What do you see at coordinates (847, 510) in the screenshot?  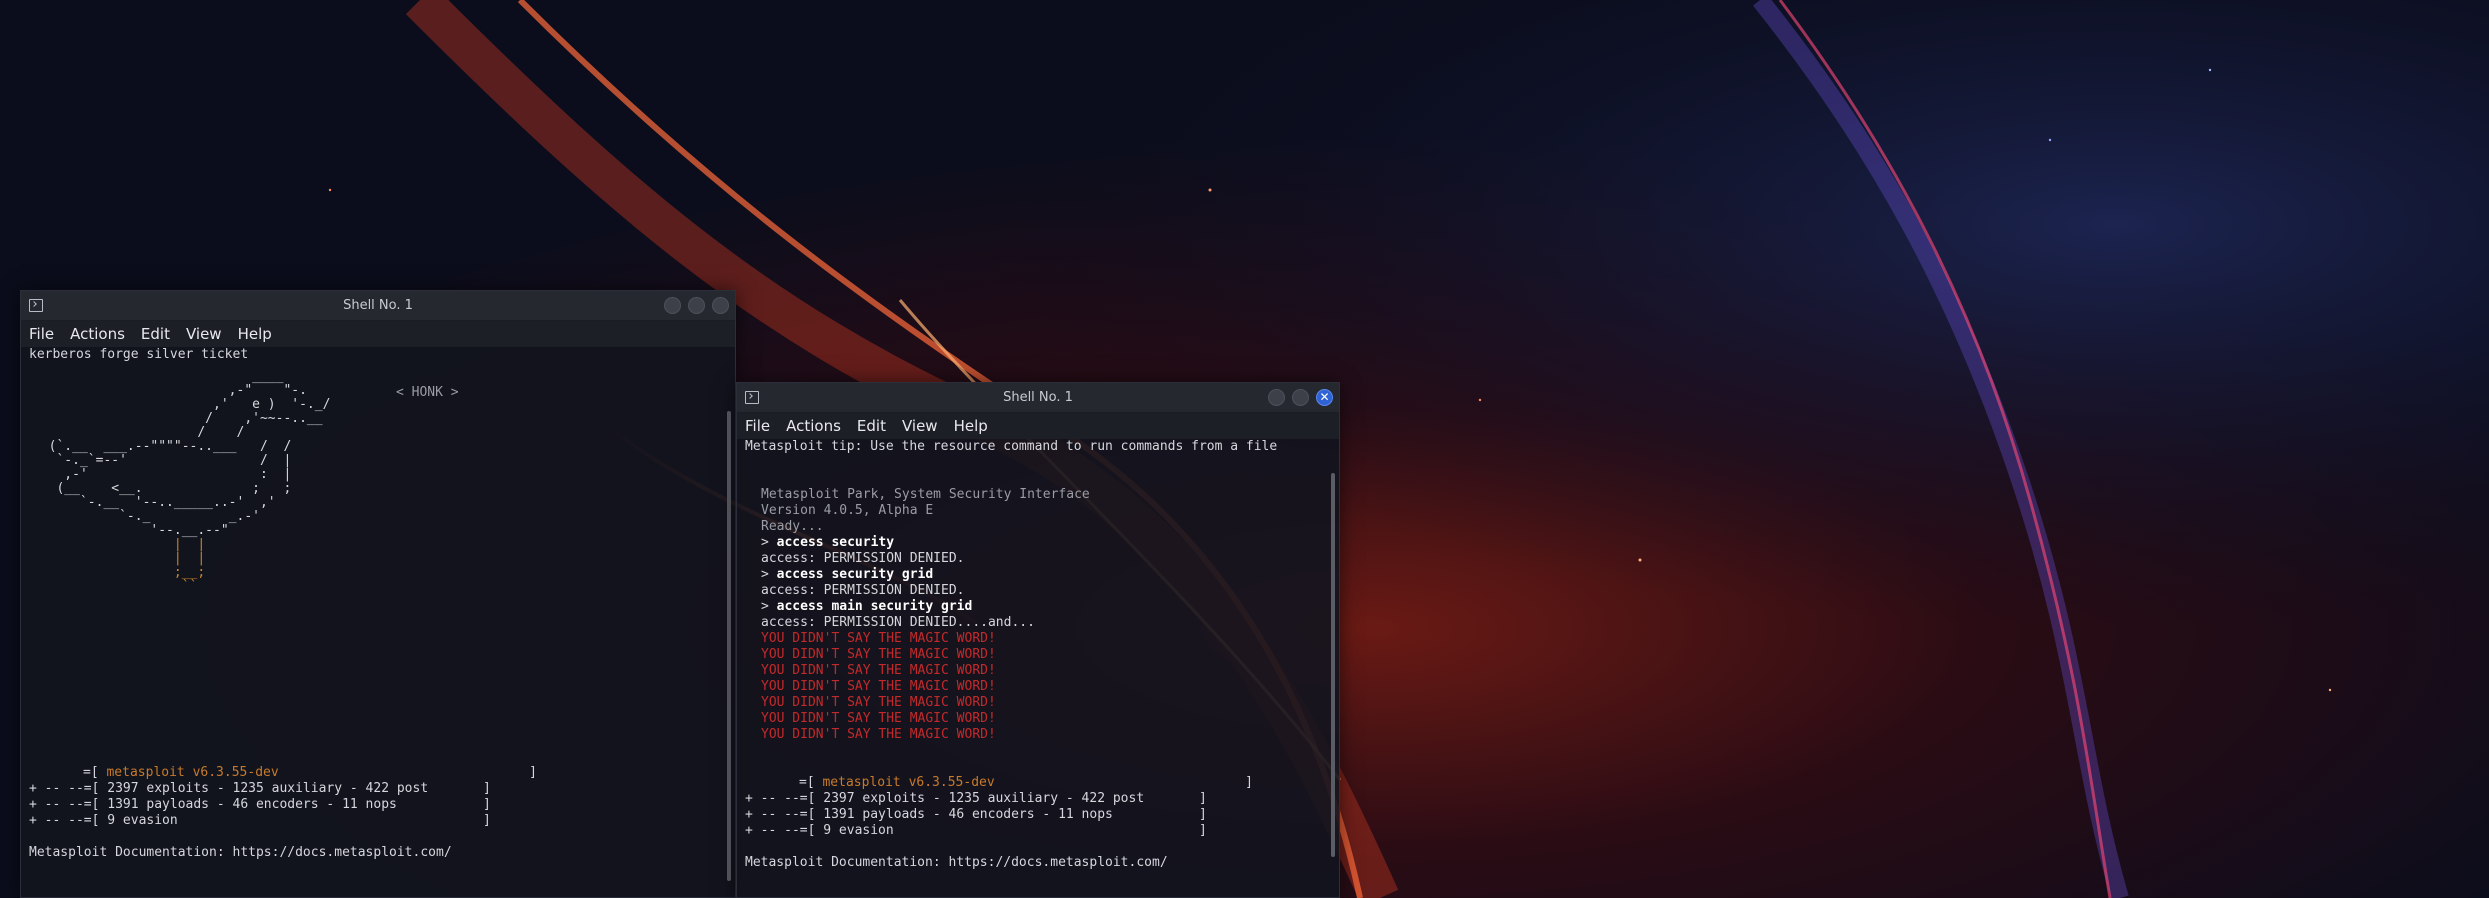 I see `park-header-version: Version 4.0.5, Alpha E` at bounding box center [847, 510].